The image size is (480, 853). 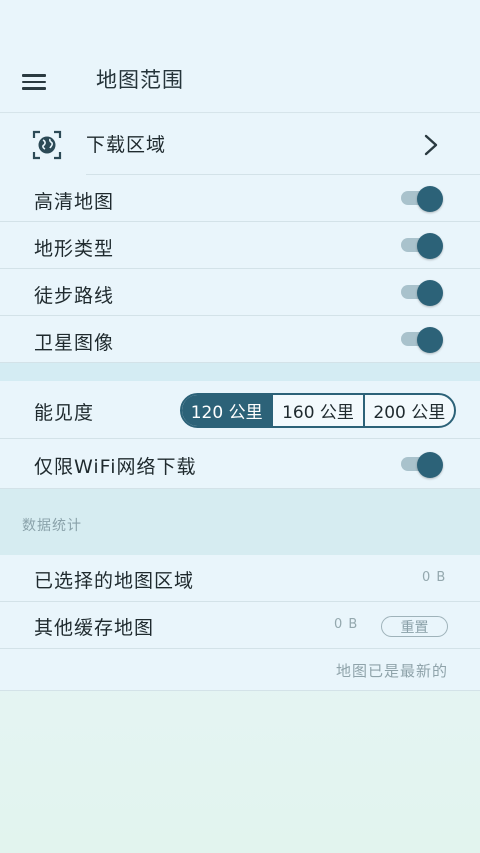 I want to click on visibility-option-120: 120 公里, so click(x=227, y=410).